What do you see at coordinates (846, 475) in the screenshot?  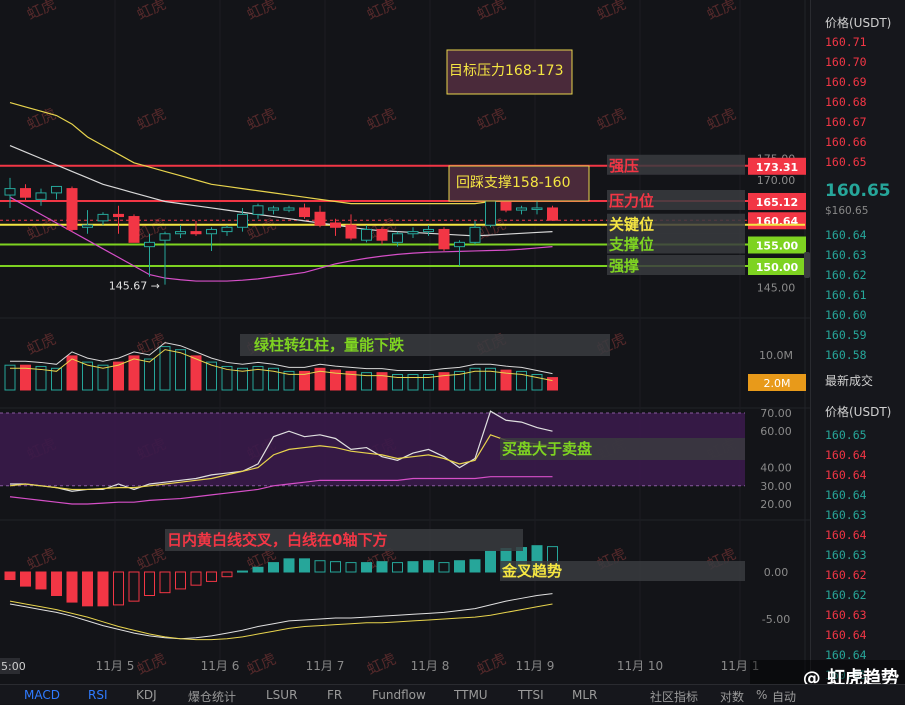 I see `trade-row: 160.64` at bounding box center [846, 475].